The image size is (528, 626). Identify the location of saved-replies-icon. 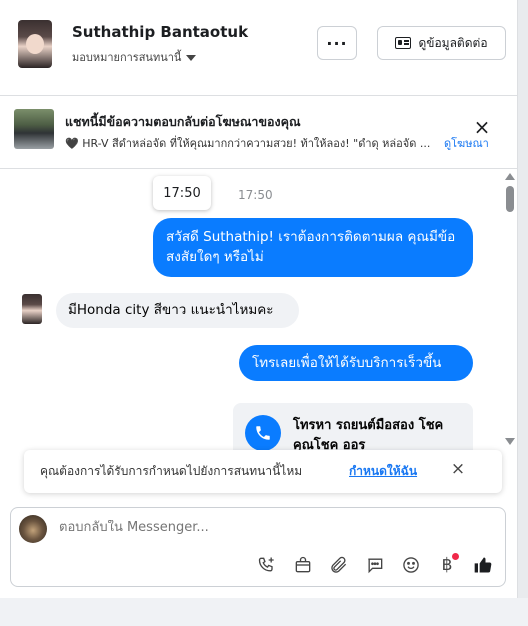
(375, 565).